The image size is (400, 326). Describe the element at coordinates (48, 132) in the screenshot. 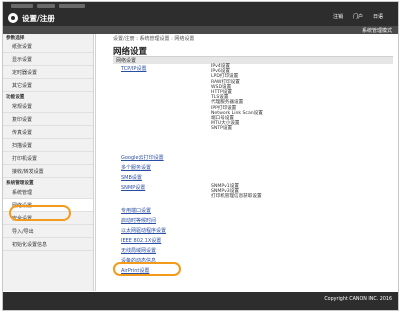

I see `sidebar-item-fax: 传真设置` at that location.